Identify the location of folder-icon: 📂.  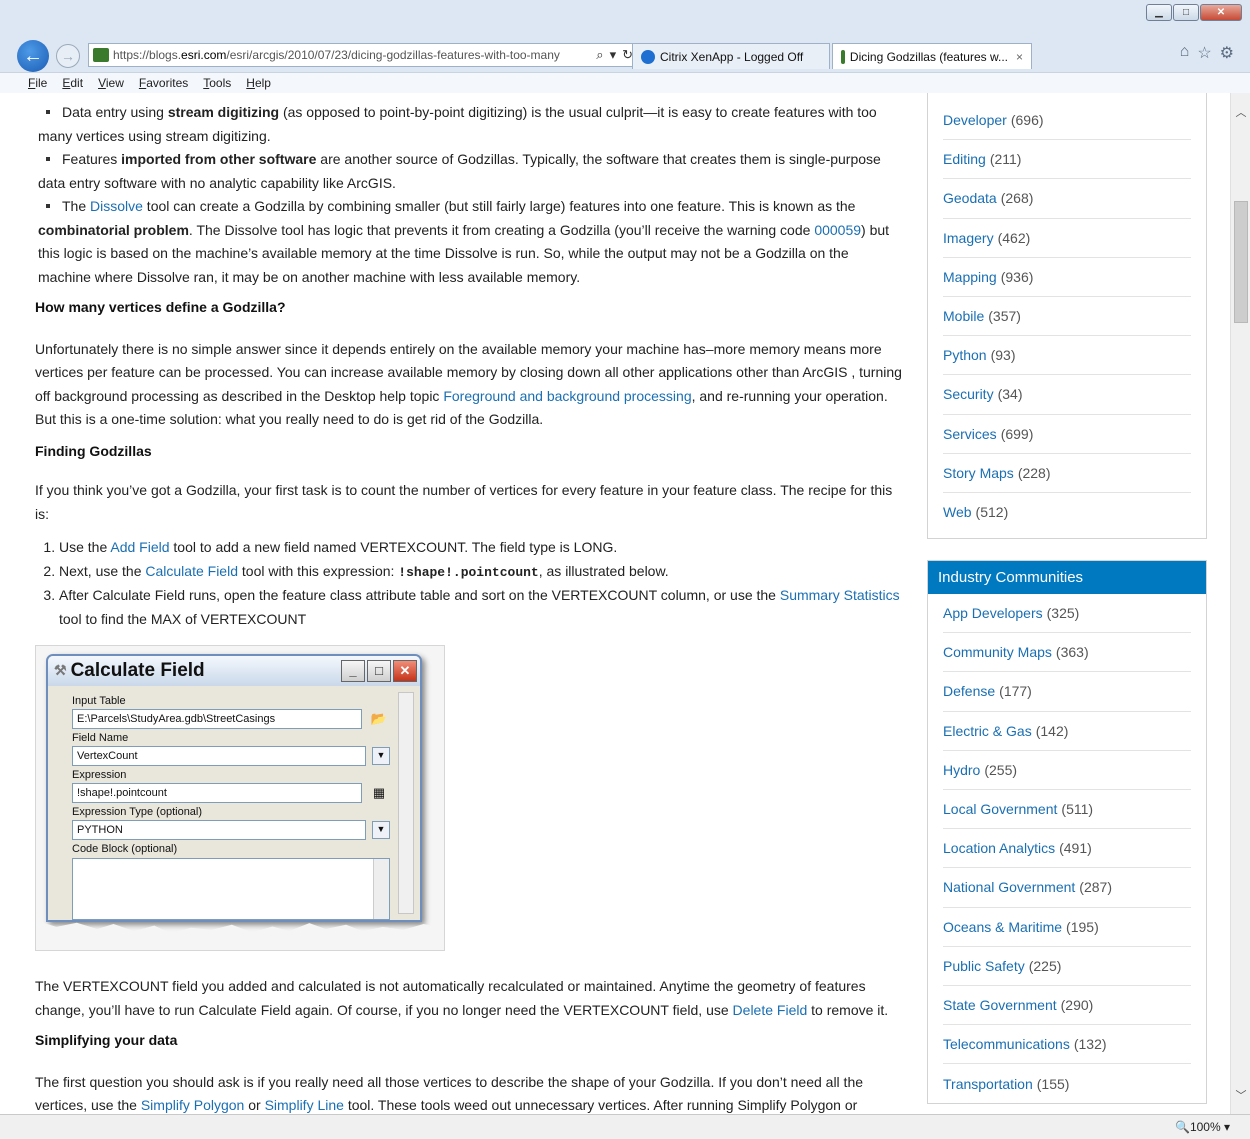
(379, 718).